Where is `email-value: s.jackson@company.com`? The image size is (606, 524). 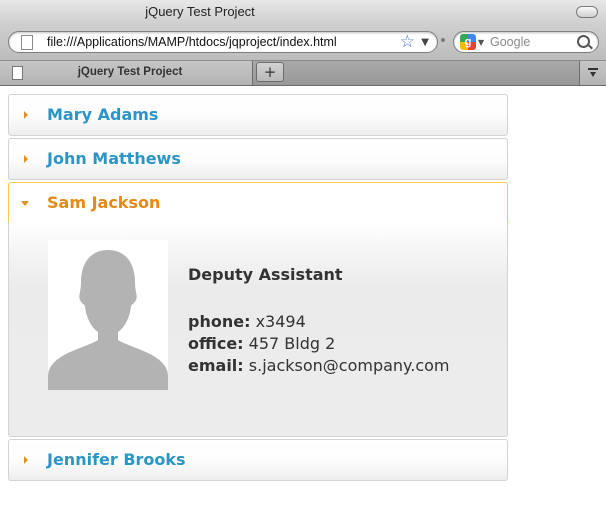 email-value: s.jackson@company.com is located at coordinates (349, 365).